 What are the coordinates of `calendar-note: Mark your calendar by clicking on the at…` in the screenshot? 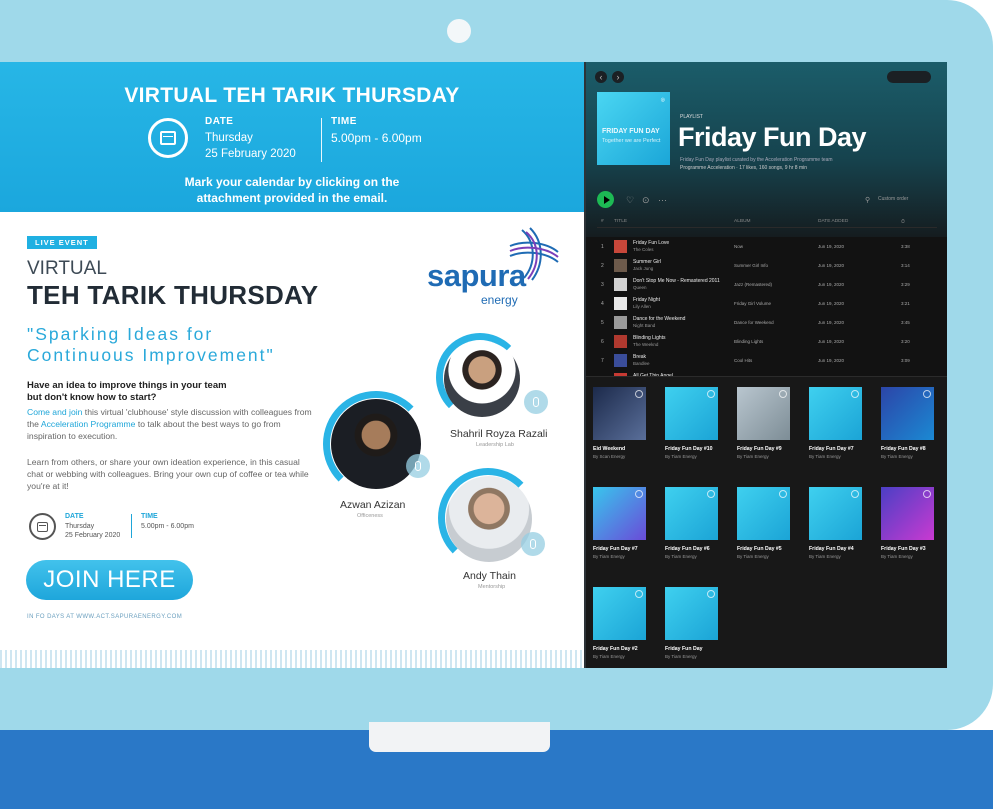 It's located at (292, 190).